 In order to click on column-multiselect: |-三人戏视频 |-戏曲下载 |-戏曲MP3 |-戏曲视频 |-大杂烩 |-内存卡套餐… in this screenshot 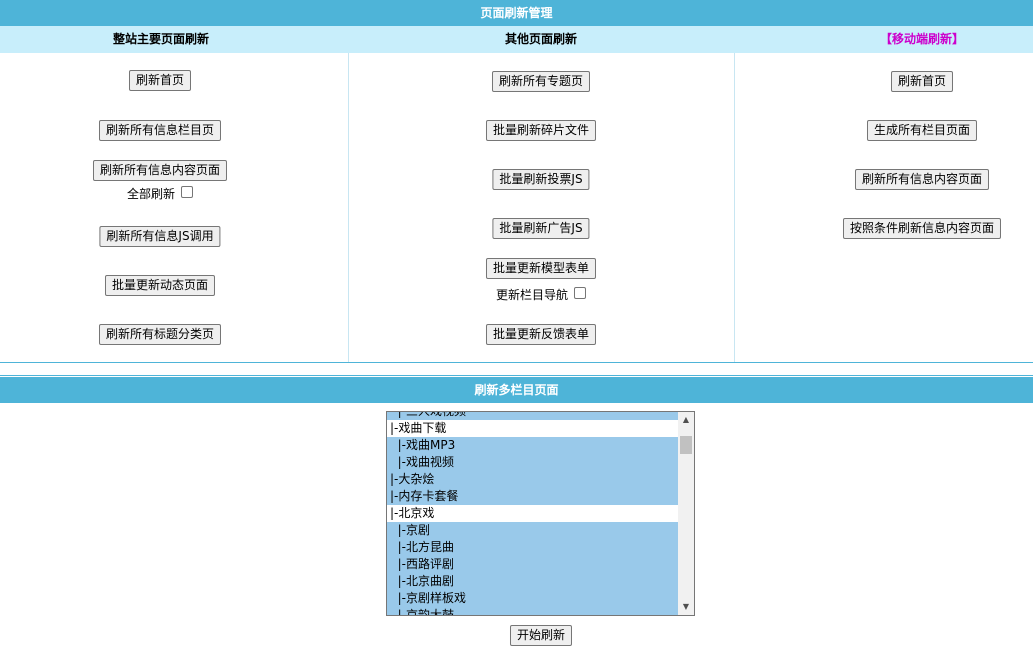, I will do `click(540, 513)`.